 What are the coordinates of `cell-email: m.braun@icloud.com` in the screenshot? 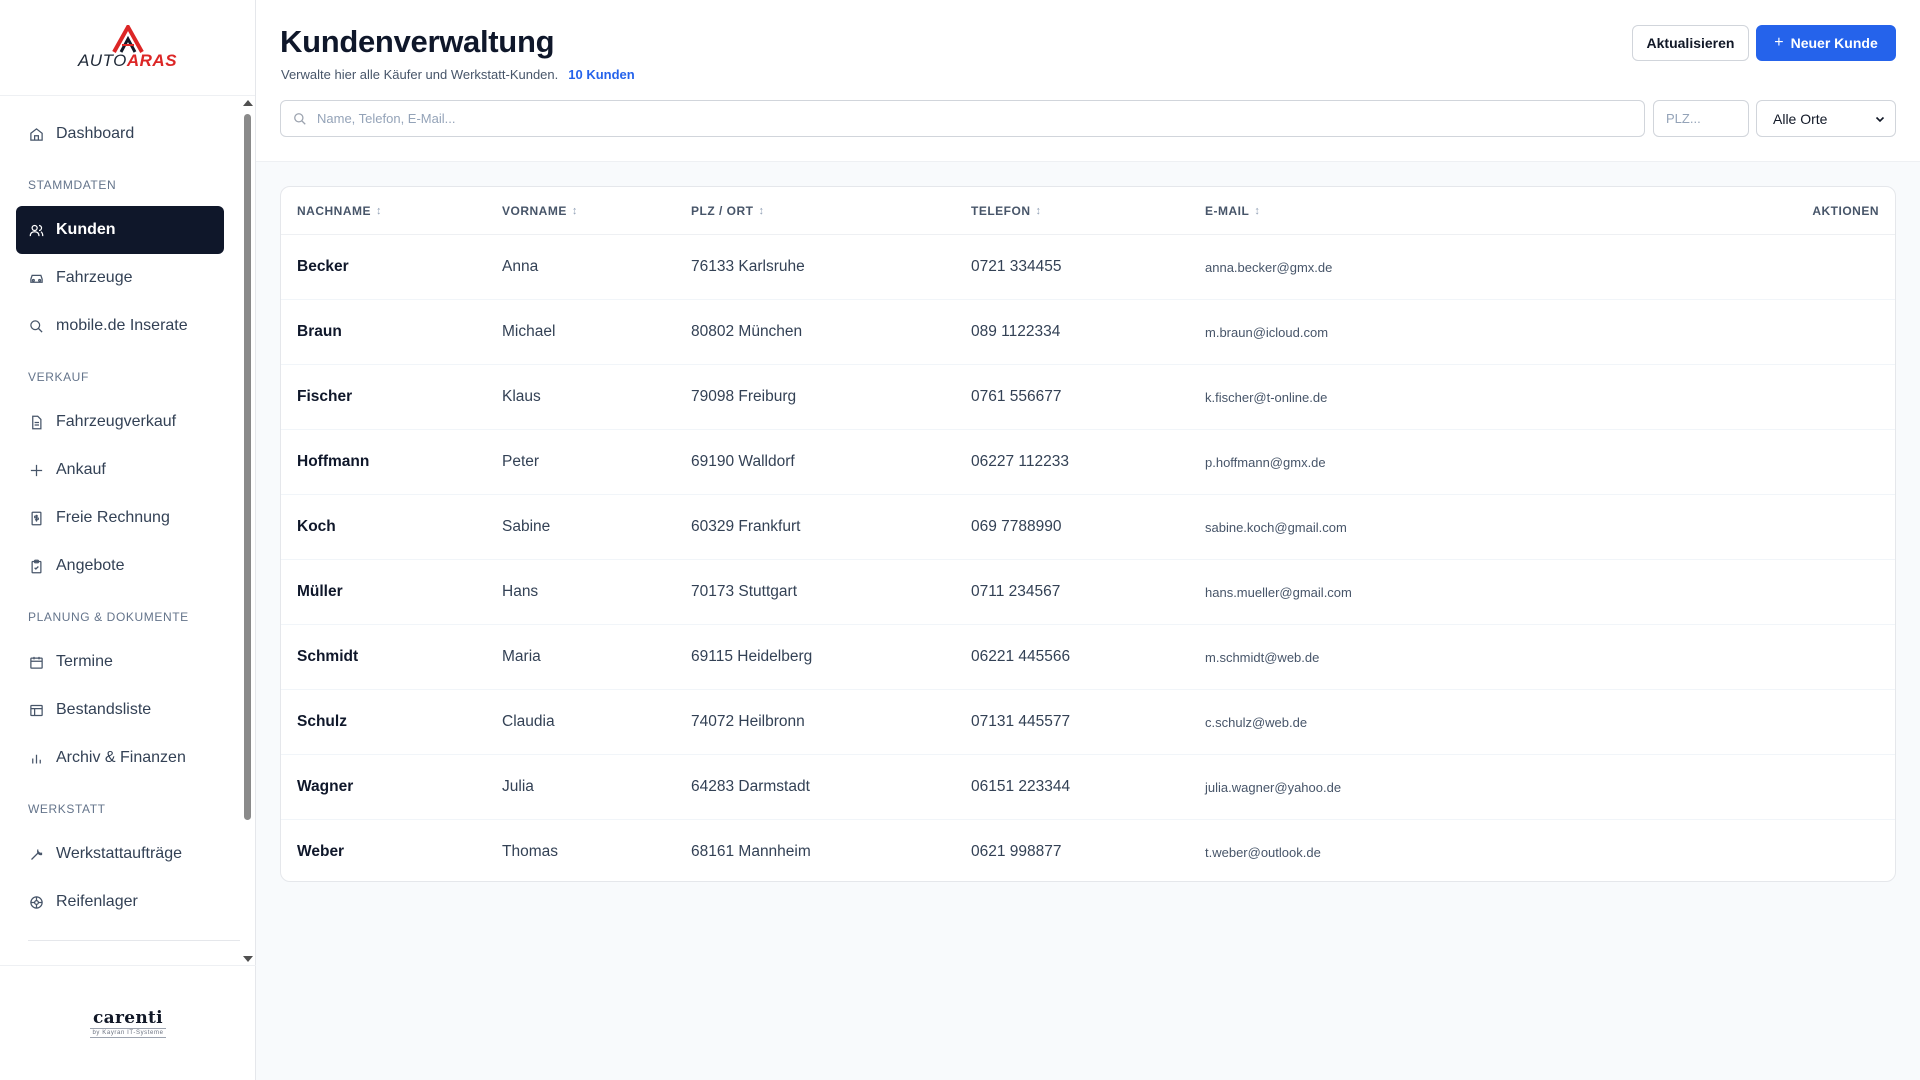 It's located at (1267, 332).